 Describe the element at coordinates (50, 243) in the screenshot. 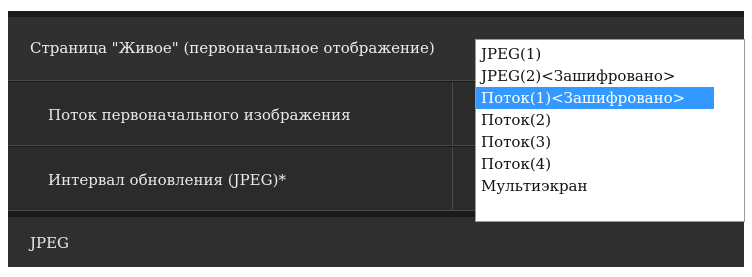

I see `jpeg-section-title: JPEG` at that location.